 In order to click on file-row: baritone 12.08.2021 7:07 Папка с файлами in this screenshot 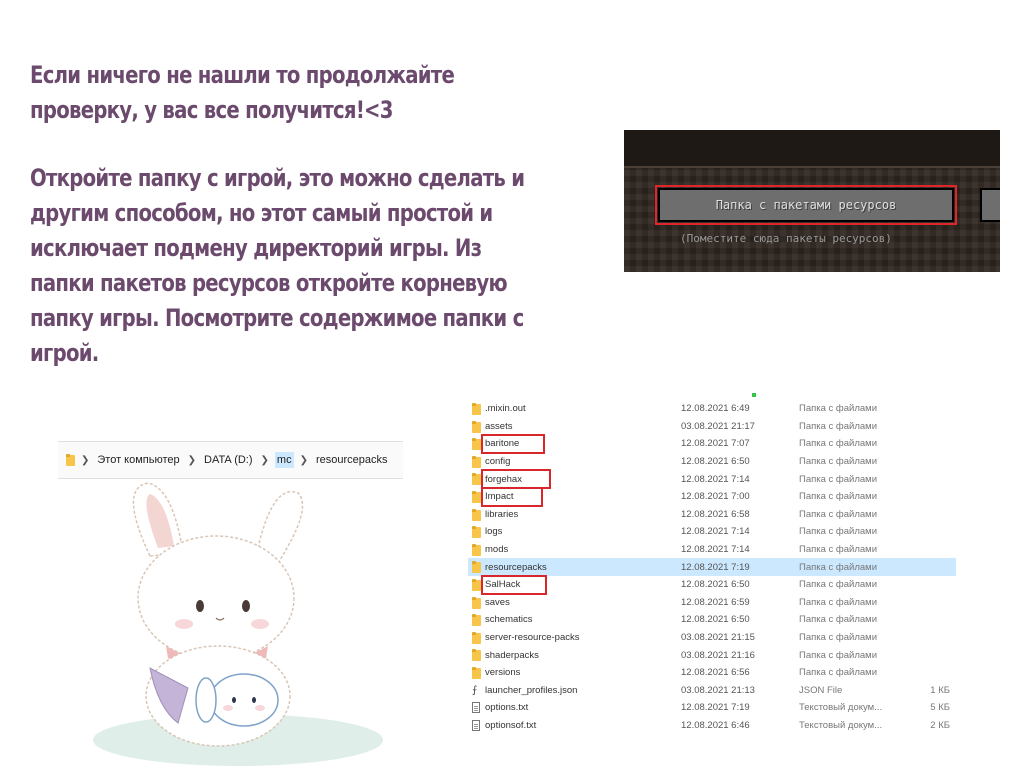, I will do `click(712, 444)`.